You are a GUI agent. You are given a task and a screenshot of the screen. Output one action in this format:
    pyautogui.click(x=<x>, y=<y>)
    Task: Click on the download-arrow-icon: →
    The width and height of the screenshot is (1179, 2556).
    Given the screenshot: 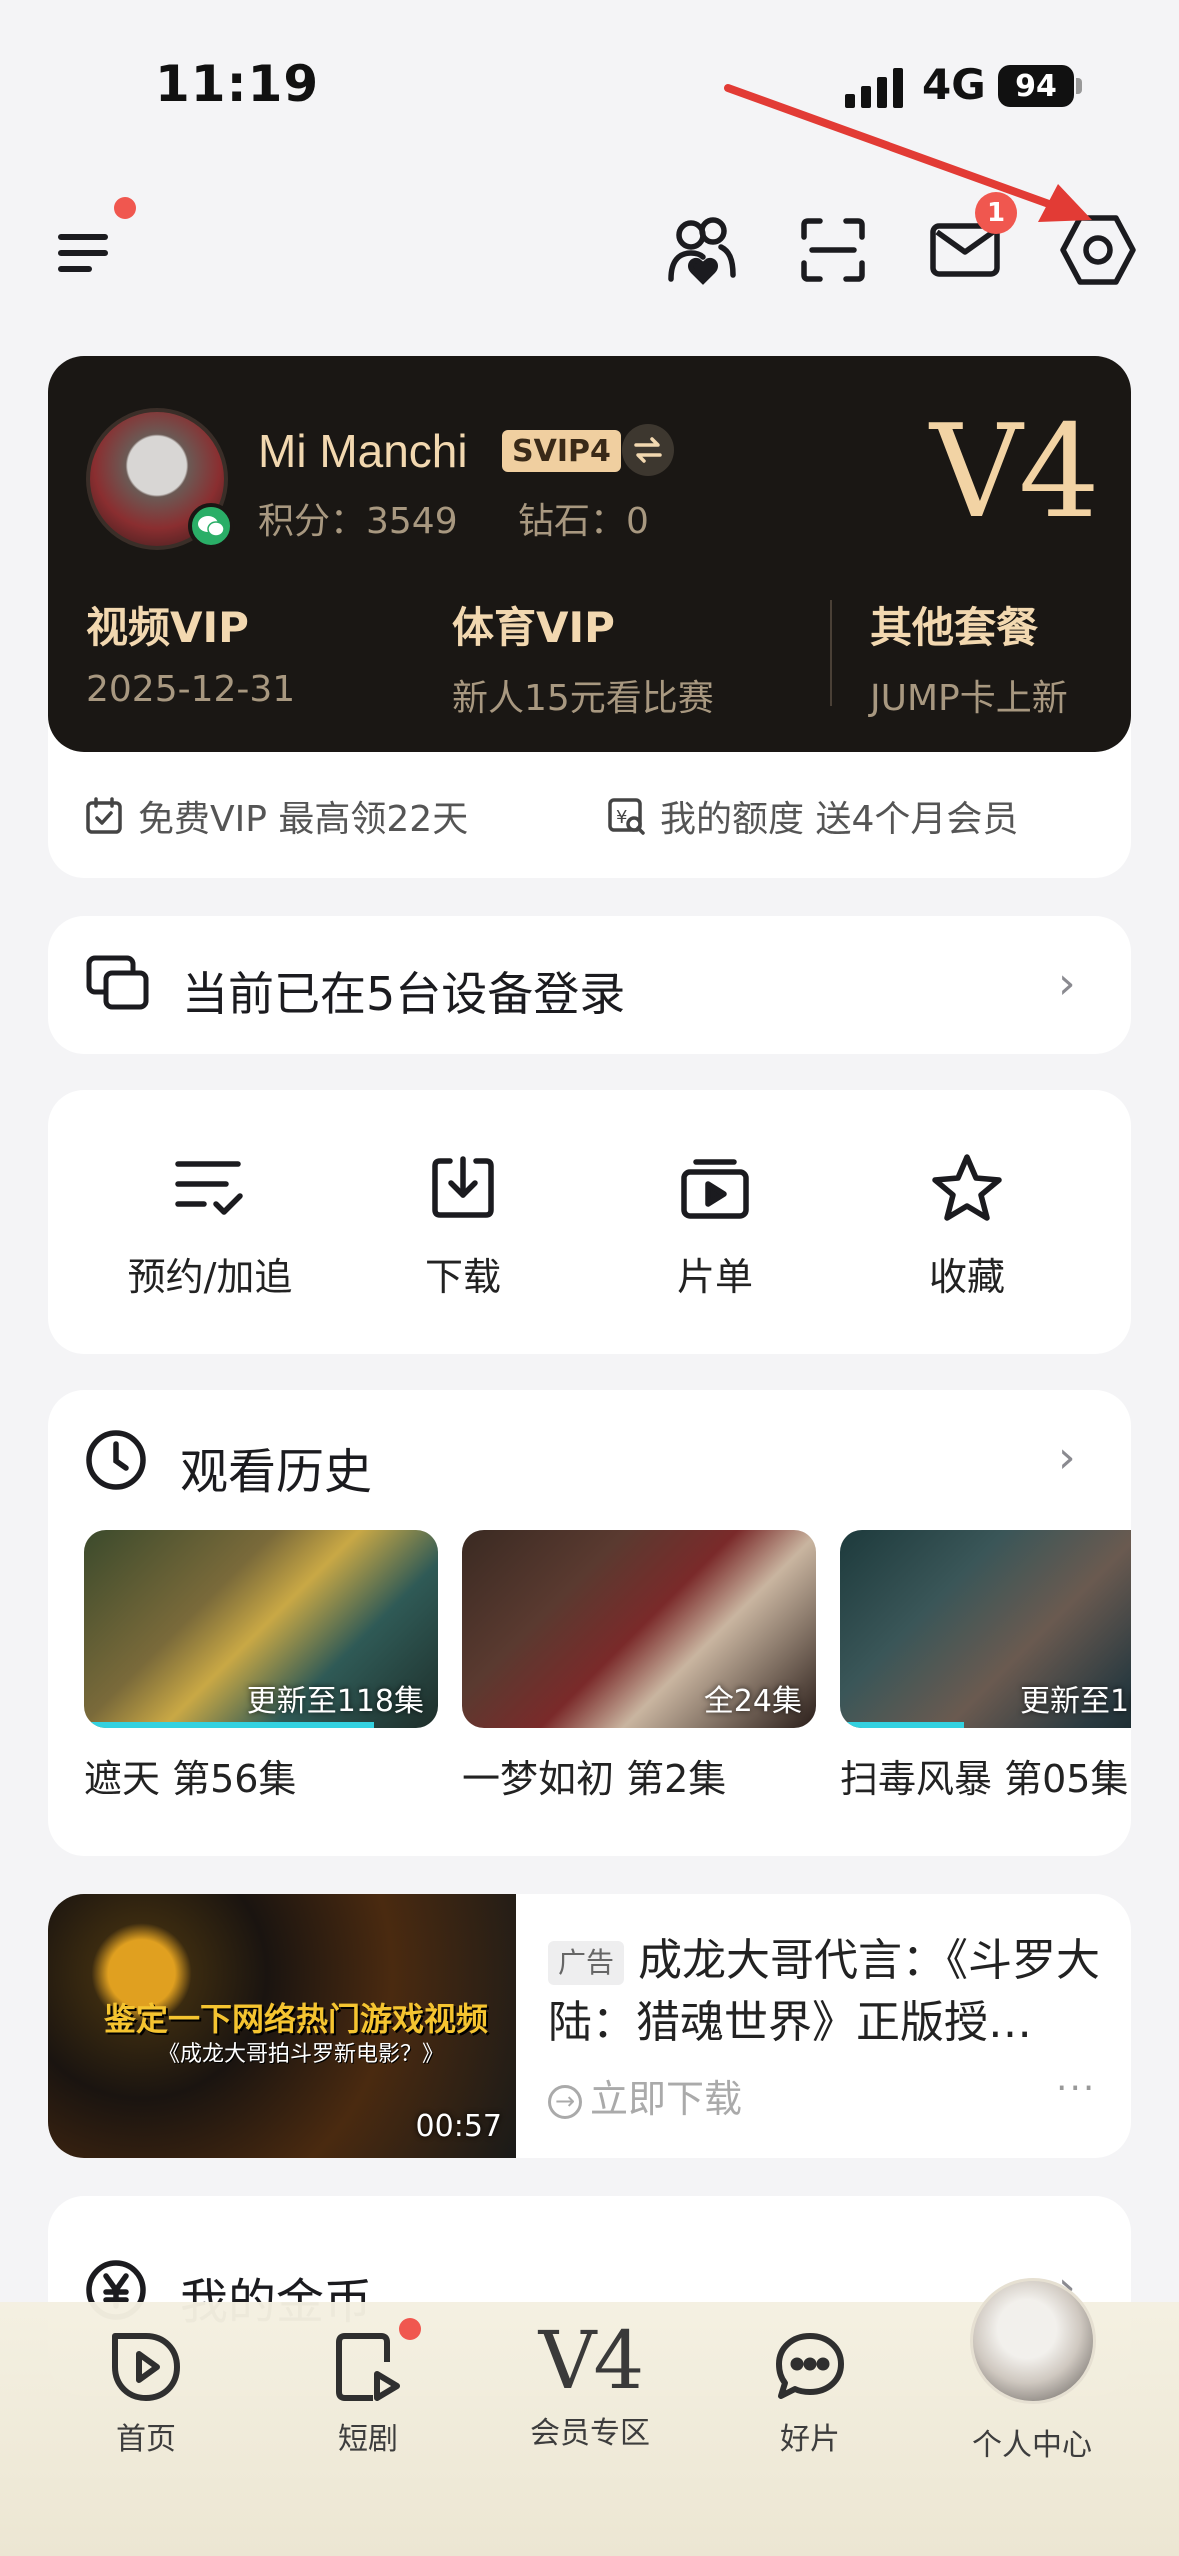 What is the action you would take?
    pyautogui.click(x=565, y=2101)
    